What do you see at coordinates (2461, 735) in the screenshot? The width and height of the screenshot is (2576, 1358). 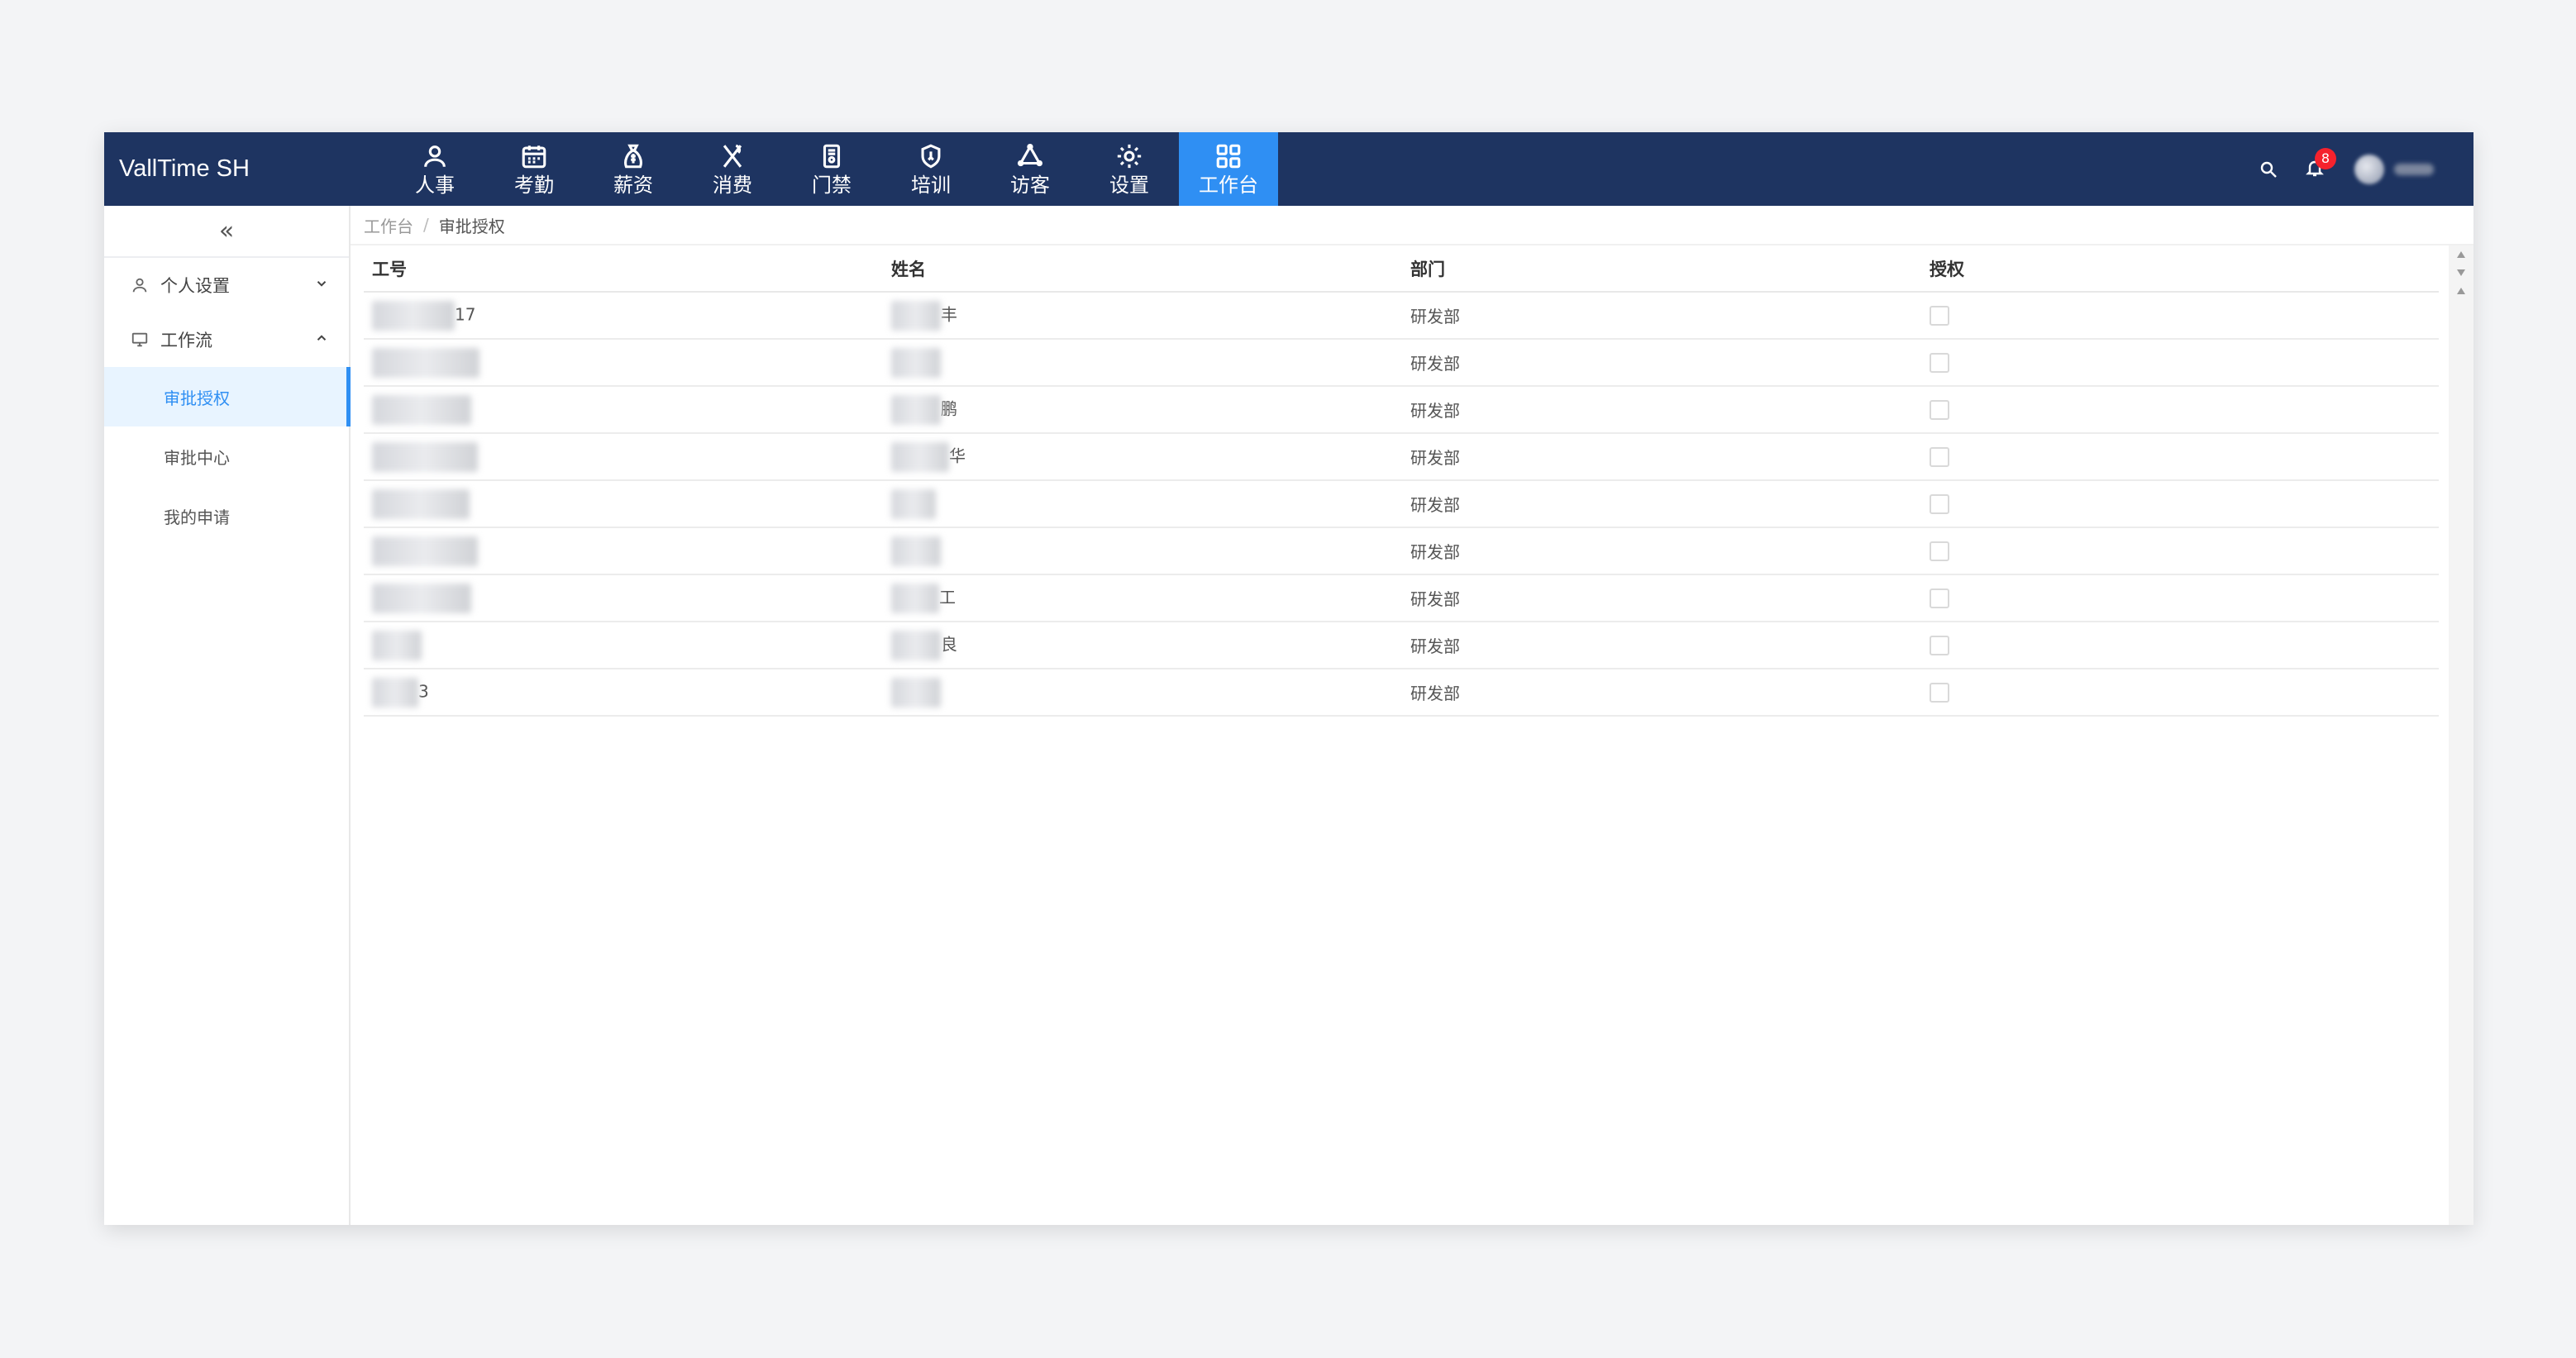 I see `vertical-scrollbar` at bounding box center [2461, 735].